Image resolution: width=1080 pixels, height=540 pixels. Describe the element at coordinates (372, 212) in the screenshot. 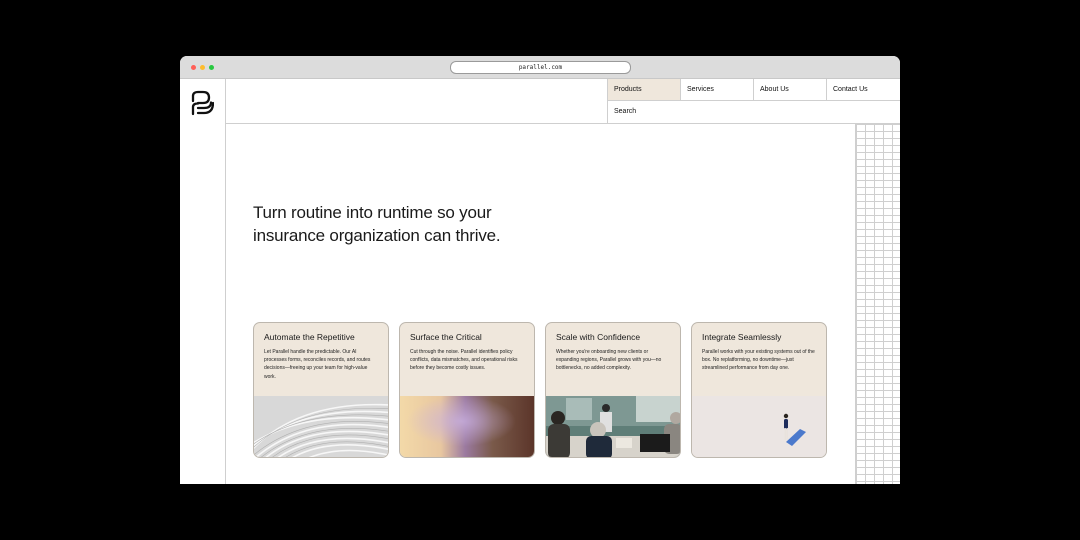

I see `hero-line-1: Turn routine into runtime so your` at that location.